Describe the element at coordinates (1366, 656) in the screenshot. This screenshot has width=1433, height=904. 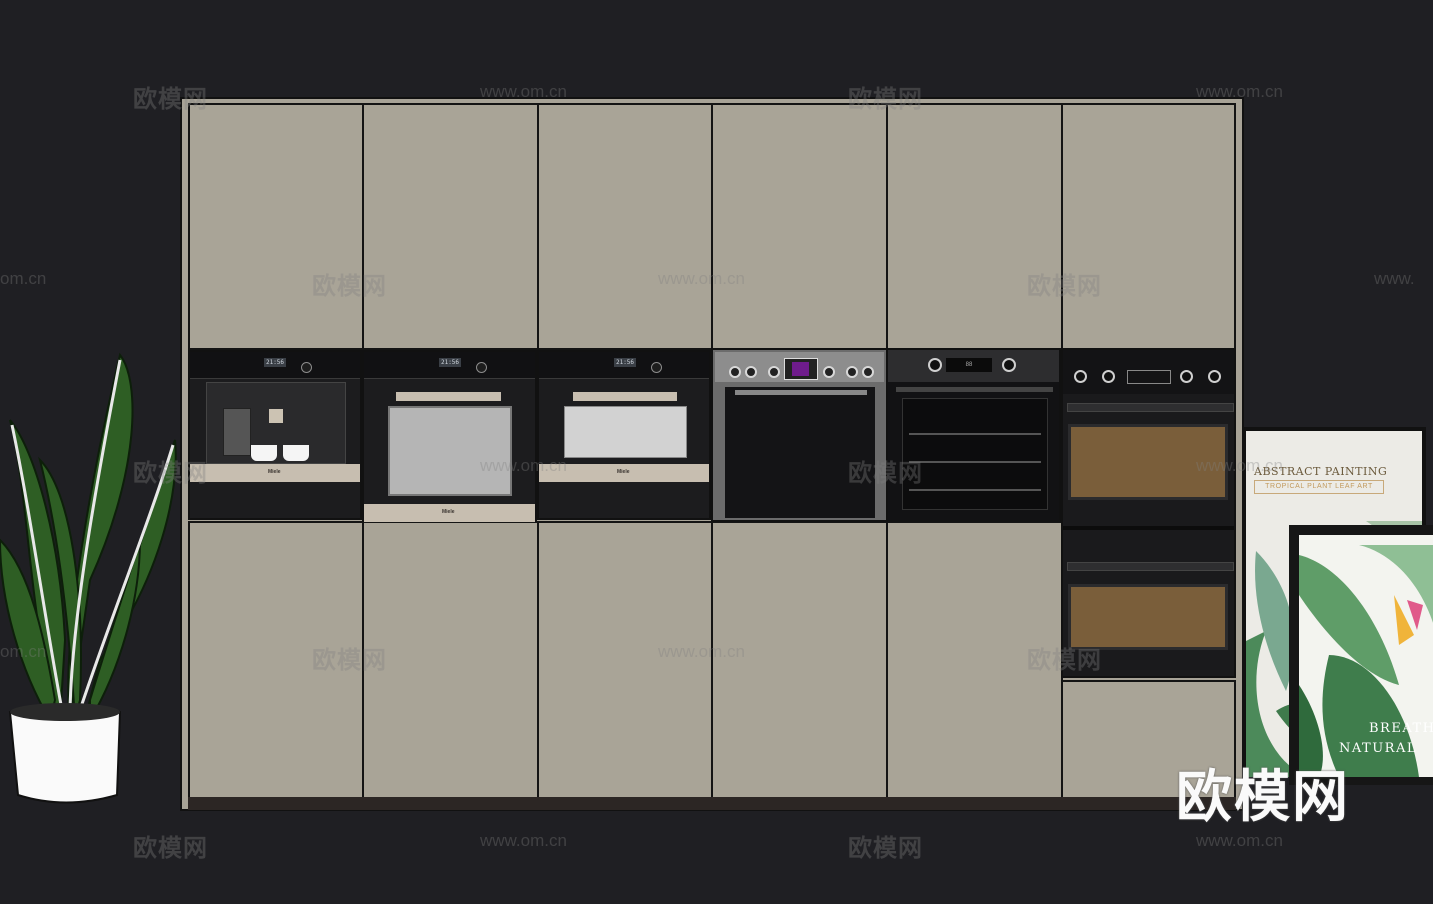
I see `poster-canvas: BREATH NATURAL` at that location.